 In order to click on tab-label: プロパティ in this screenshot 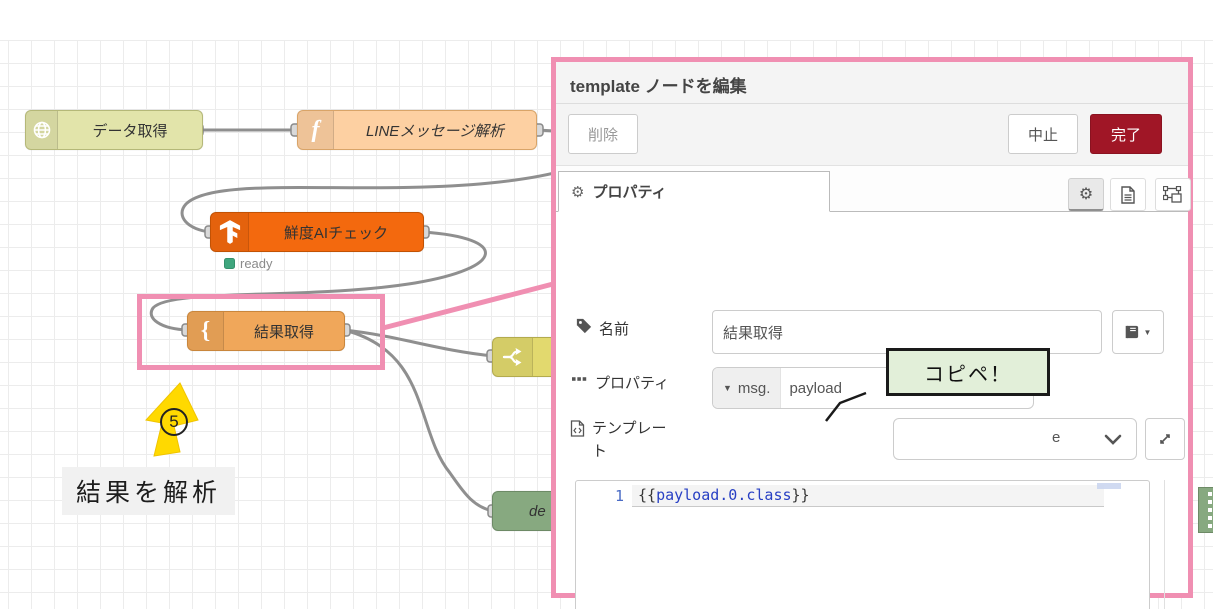, I will do `click(629, 192)`.